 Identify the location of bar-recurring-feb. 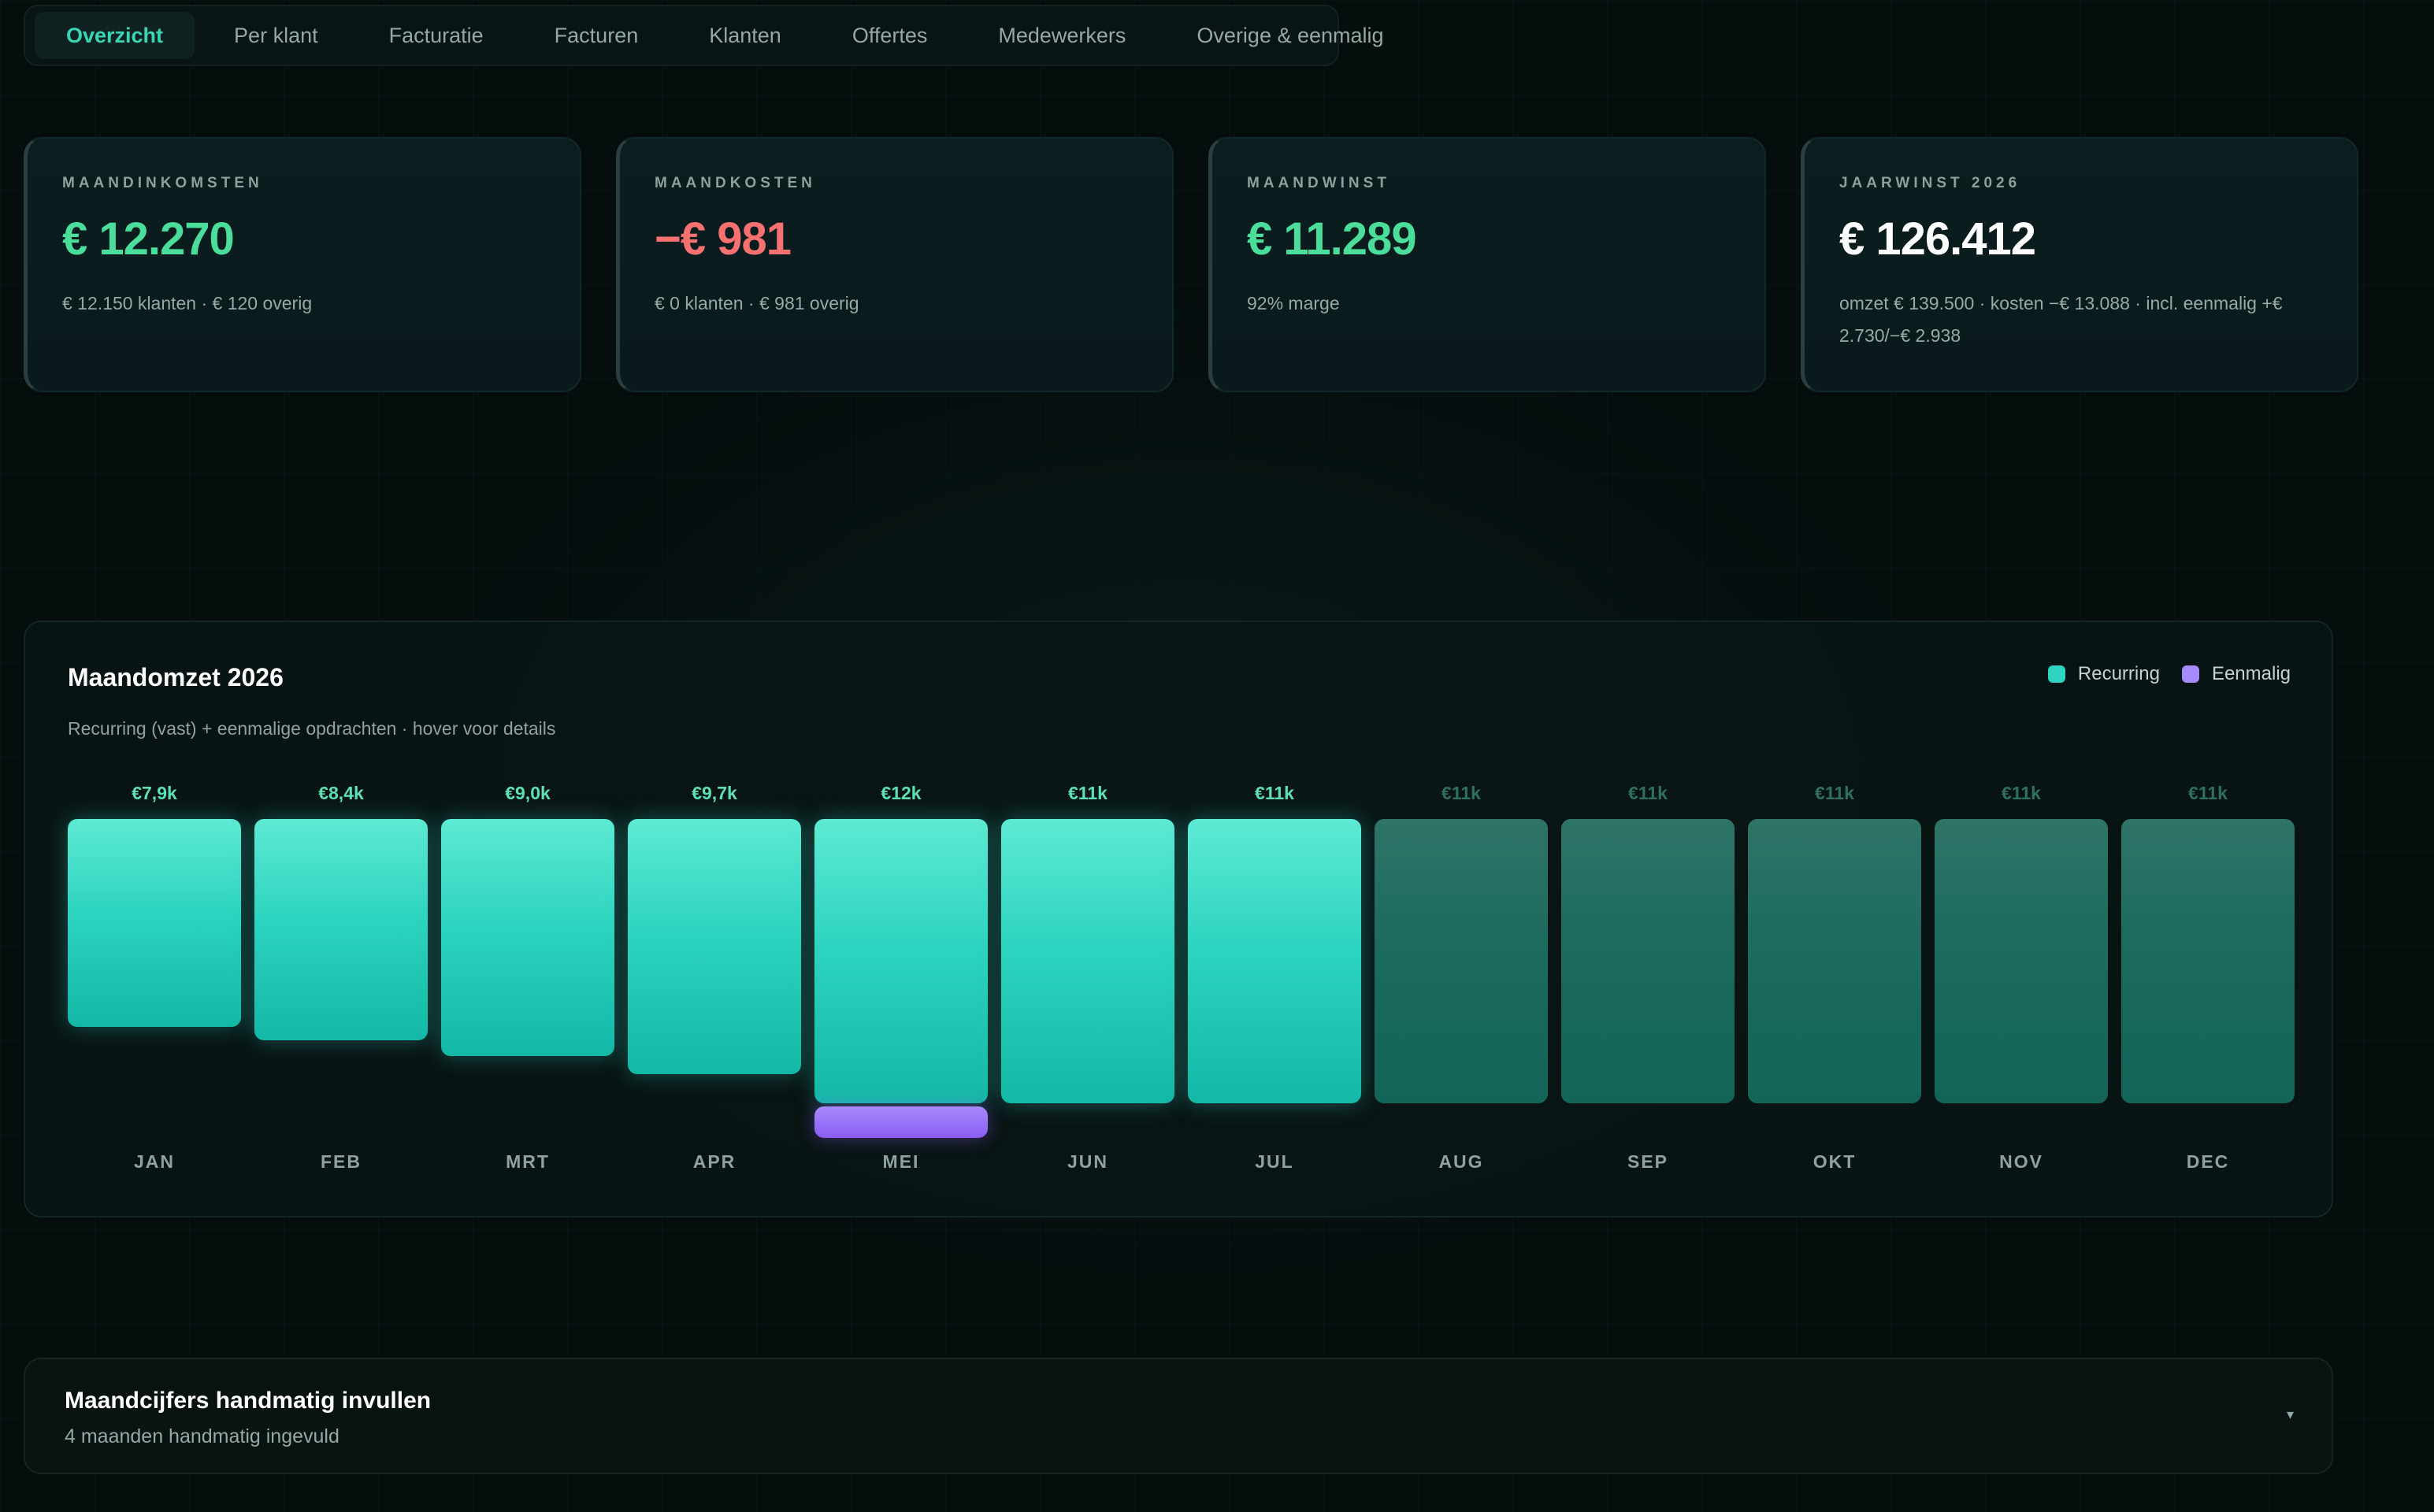
(341, 929).